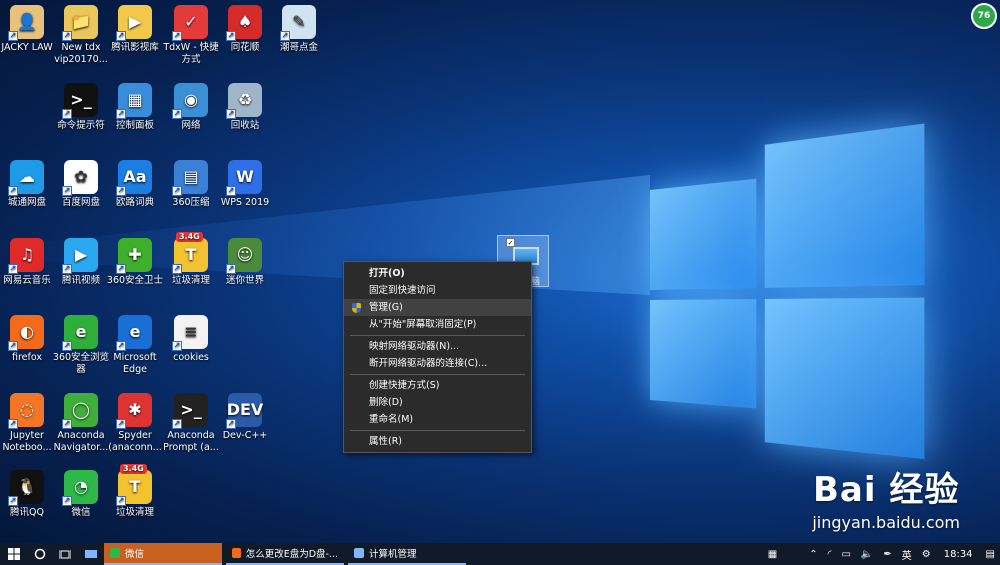 This screenshot has height=565, width=1000. Describe the element at coordinates (81, 184) in the screenshot. I see `desktop-icon: ✿ ↗ 百度网盘` at that location.